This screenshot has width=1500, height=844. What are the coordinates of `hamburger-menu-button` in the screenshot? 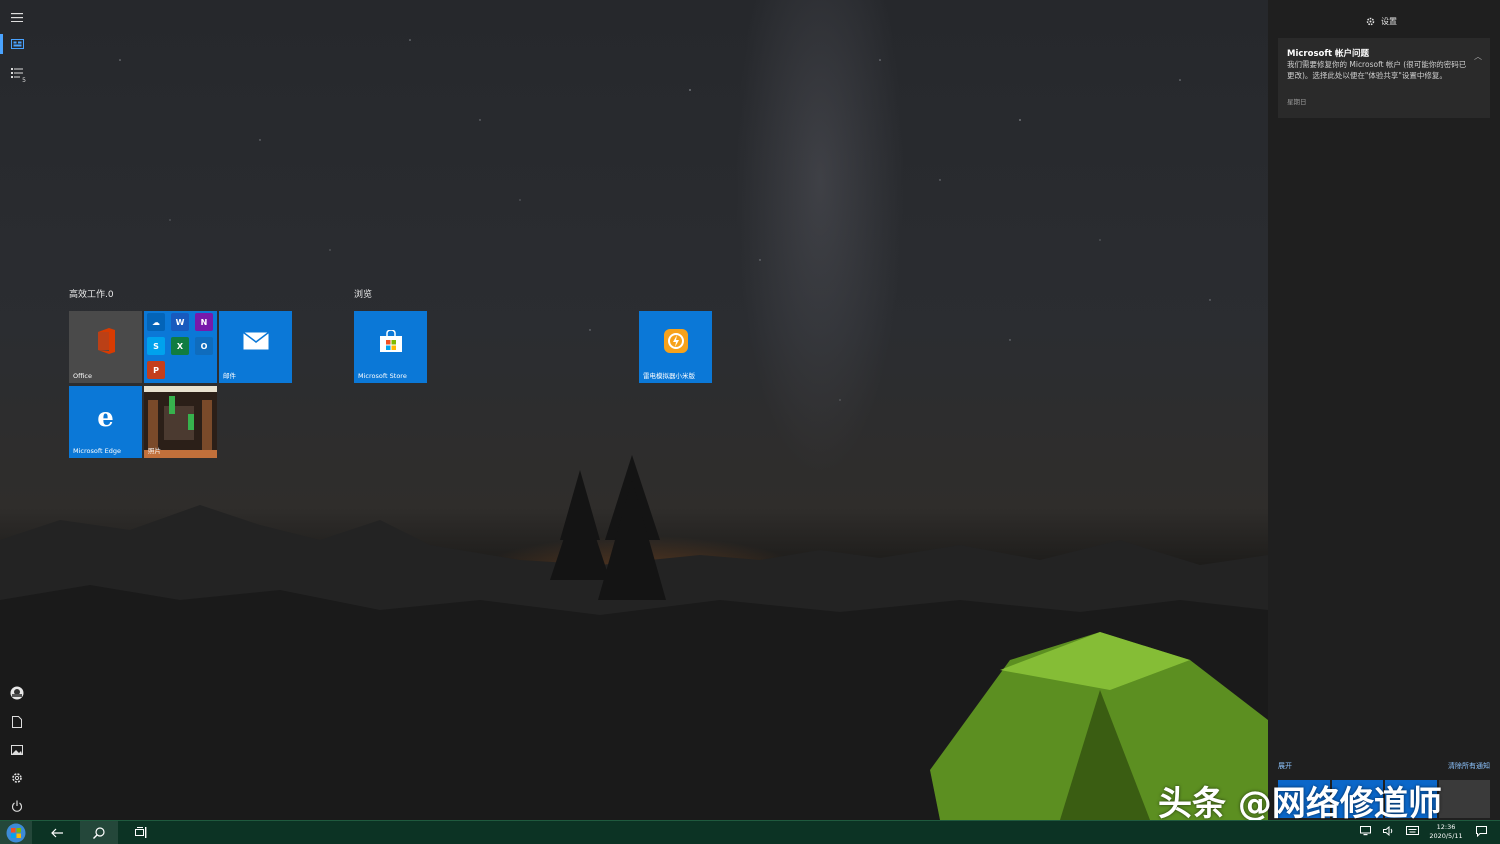 It's located at (17, 17).